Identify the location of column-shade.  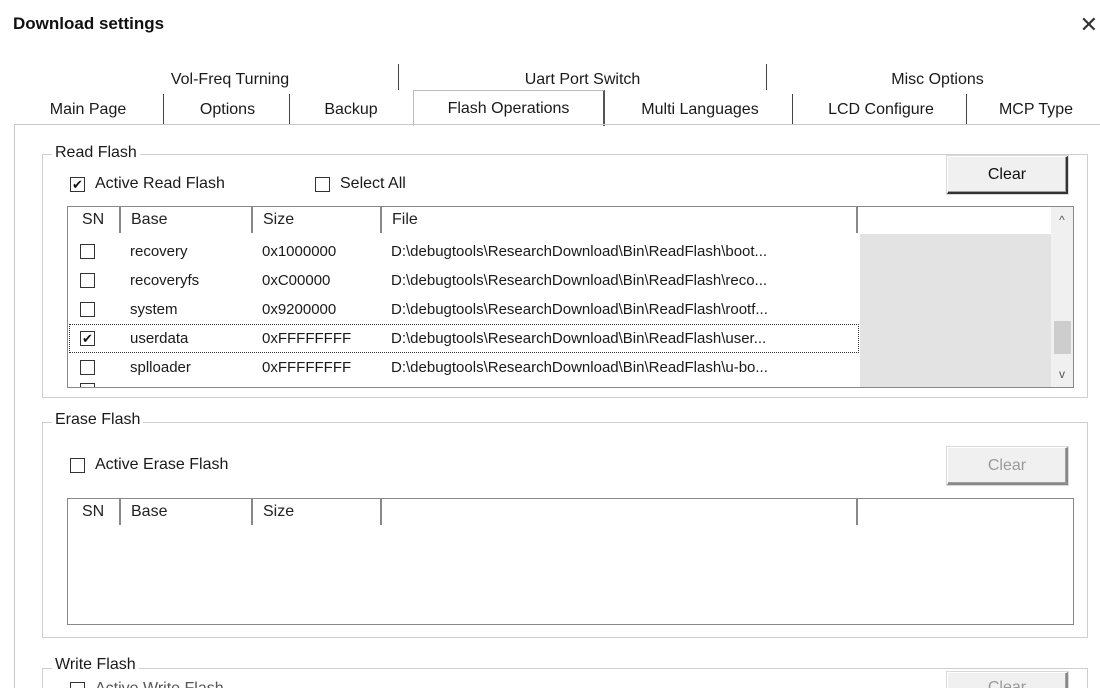
(956, 310).